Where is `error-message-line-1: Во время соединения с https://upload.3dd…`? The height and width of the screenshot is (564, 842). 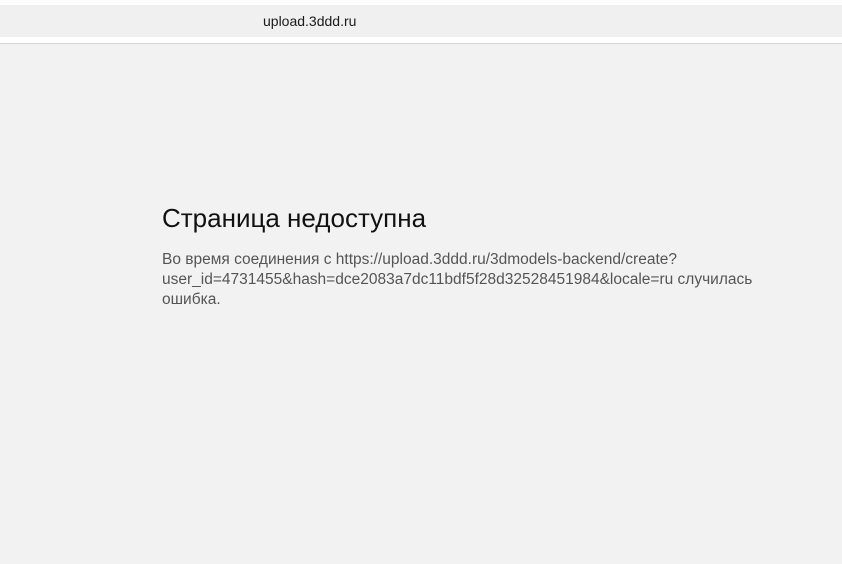 error-message-line-1: Во время соединения с https://upload.3dd… is located at coordinates (420, 259).